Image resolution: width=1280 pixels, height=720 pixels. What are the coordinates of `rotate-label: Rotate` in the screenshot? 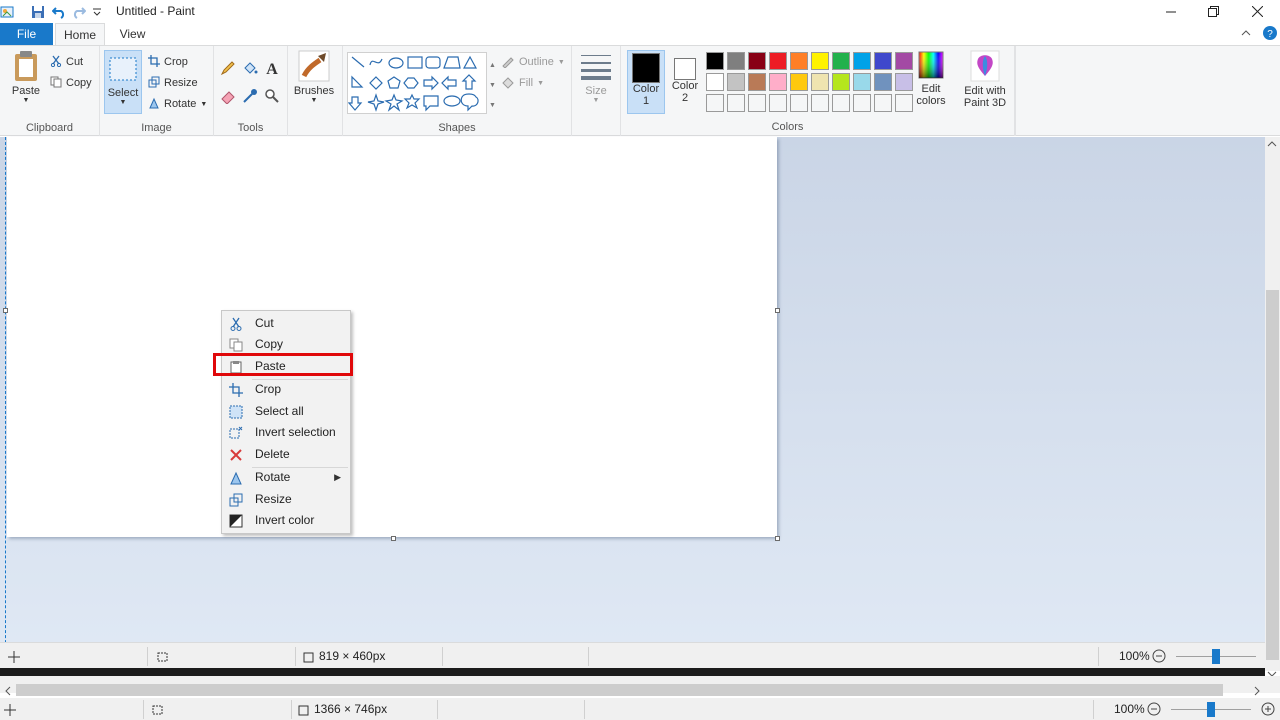 It's located at (180, 104).